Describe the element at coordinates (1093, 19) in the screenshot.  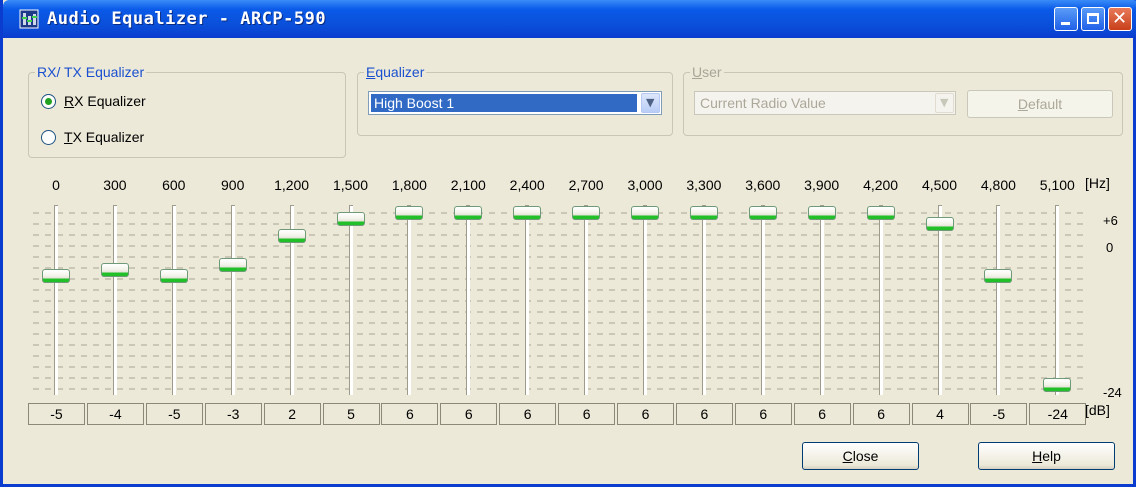
I see `maximize-button` at that location.